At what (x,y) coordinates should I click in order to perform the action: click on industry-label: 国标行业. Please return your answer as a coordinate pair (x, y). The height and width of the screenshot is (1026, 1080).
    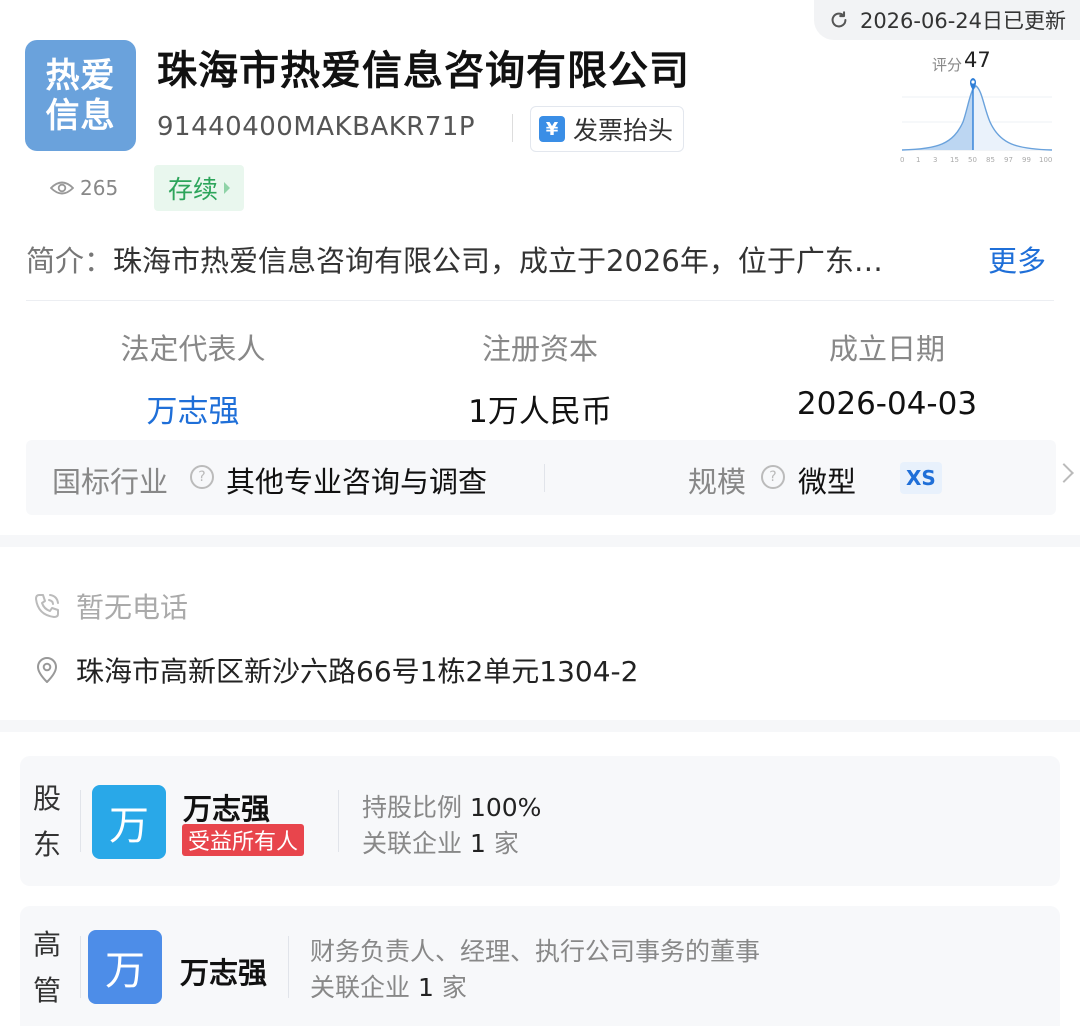
    Looking at the image, I should click on (110, 482).